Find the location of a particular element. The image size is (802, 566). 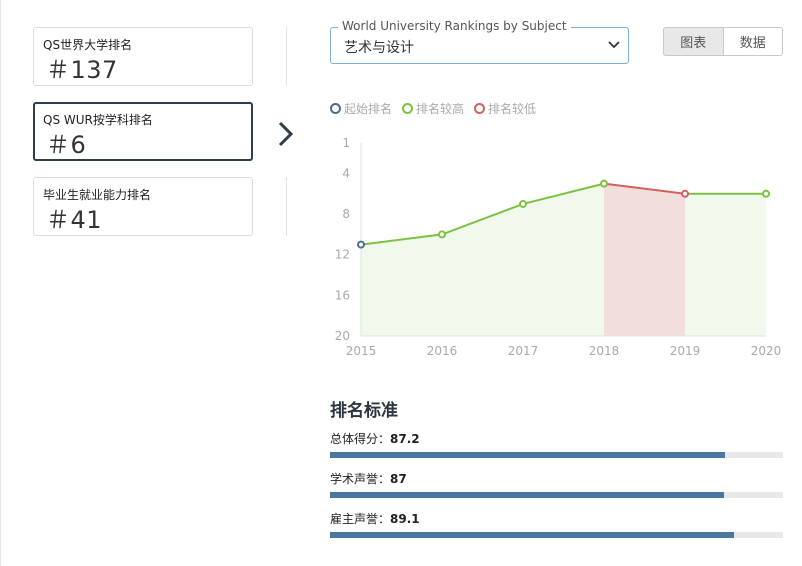

criterion-label: 雇主声誉： is located at coordinates (360, 519).